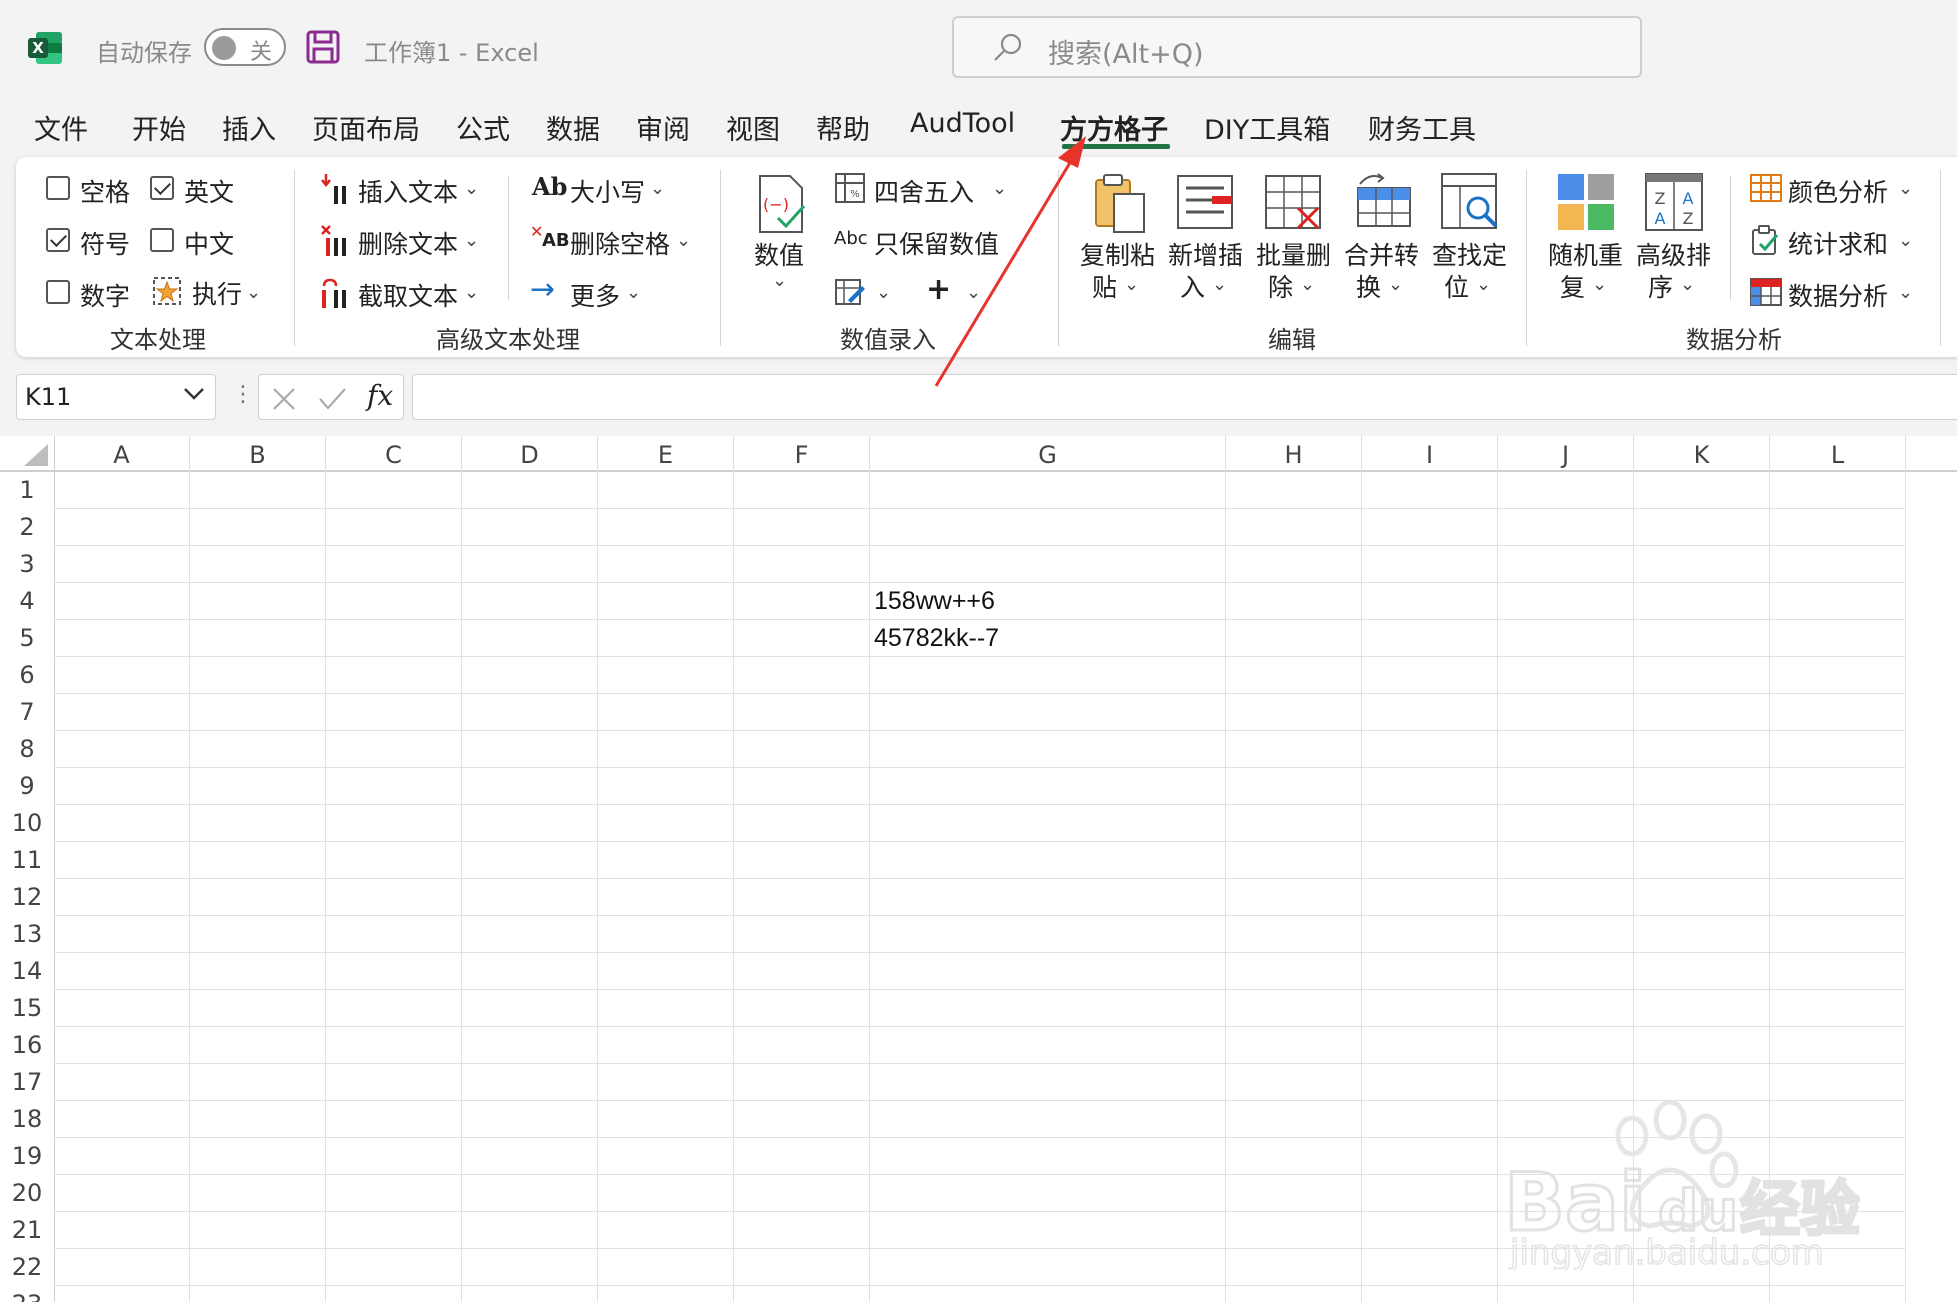 The height and width of the screenshot is (1302, 1957). What do you see at coordinates (245, 47) in the screenshot?
I see `autosave-toggle: 关` at bounding box center [245, 47].